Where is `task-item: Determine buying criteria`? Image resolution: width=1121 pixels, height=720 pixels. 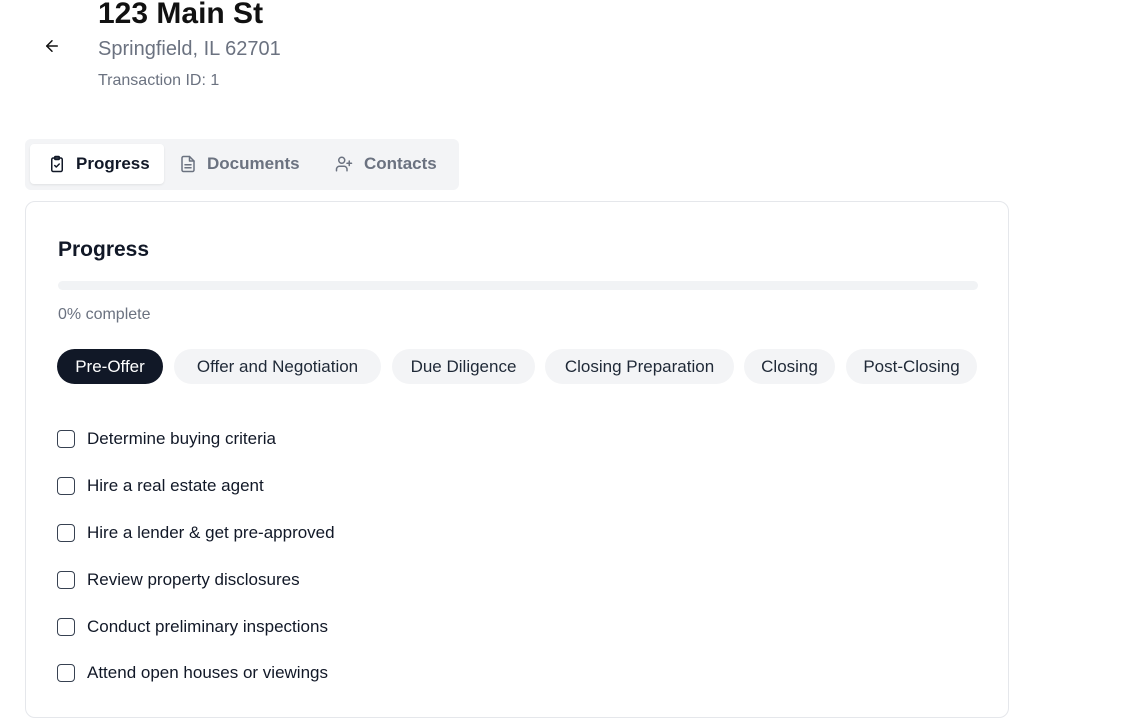
task-item: Determine buying criteria is located at coordinates (166, 439).